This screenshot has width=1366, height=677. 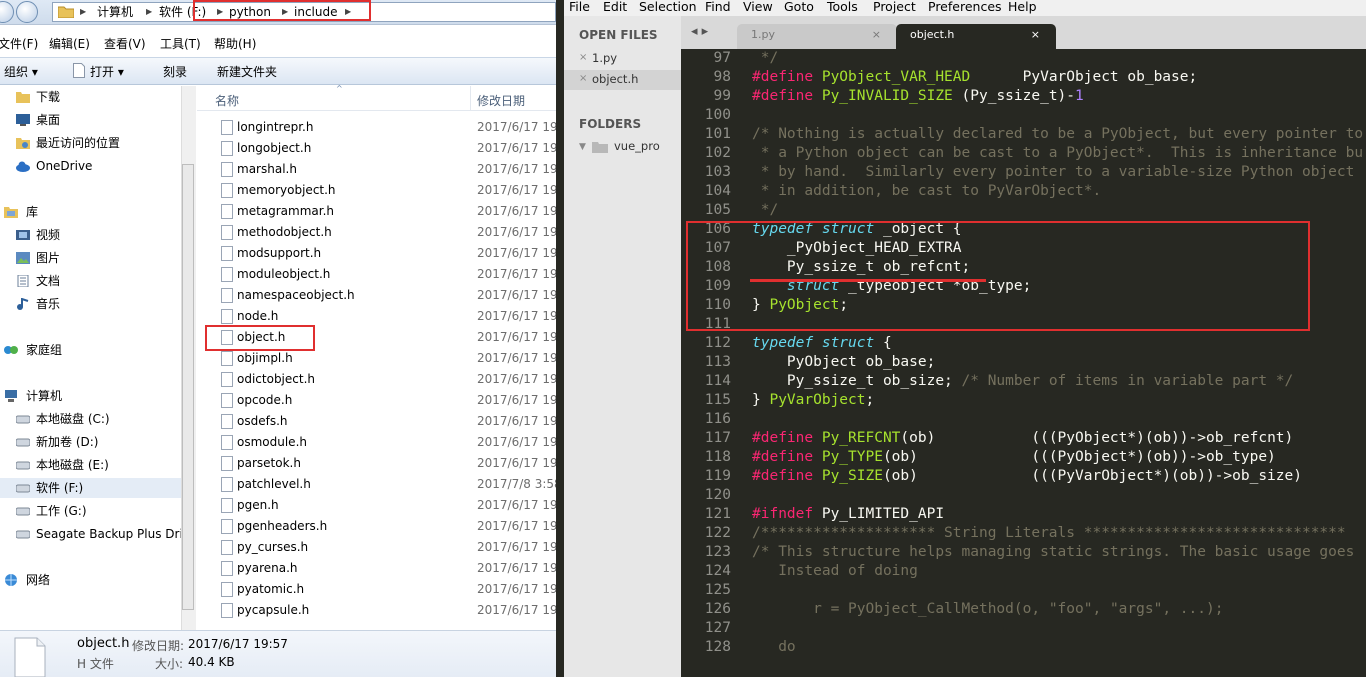 I want to click on nav-item-drive-d: 新加卷 (D:), so click(x=91, y=442).